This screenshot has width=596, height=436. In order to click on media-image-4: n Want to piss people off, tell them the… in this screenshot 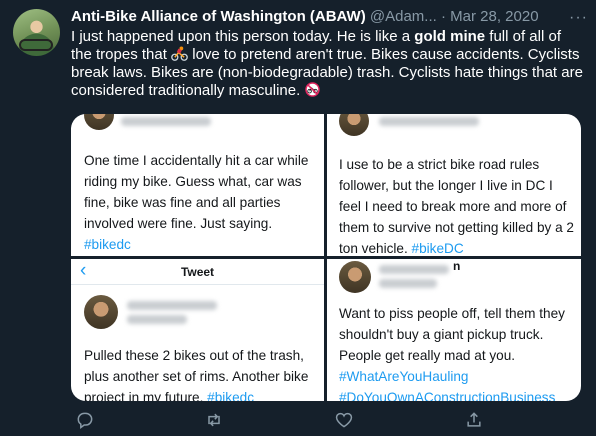, I will do `click(454, 330)`.